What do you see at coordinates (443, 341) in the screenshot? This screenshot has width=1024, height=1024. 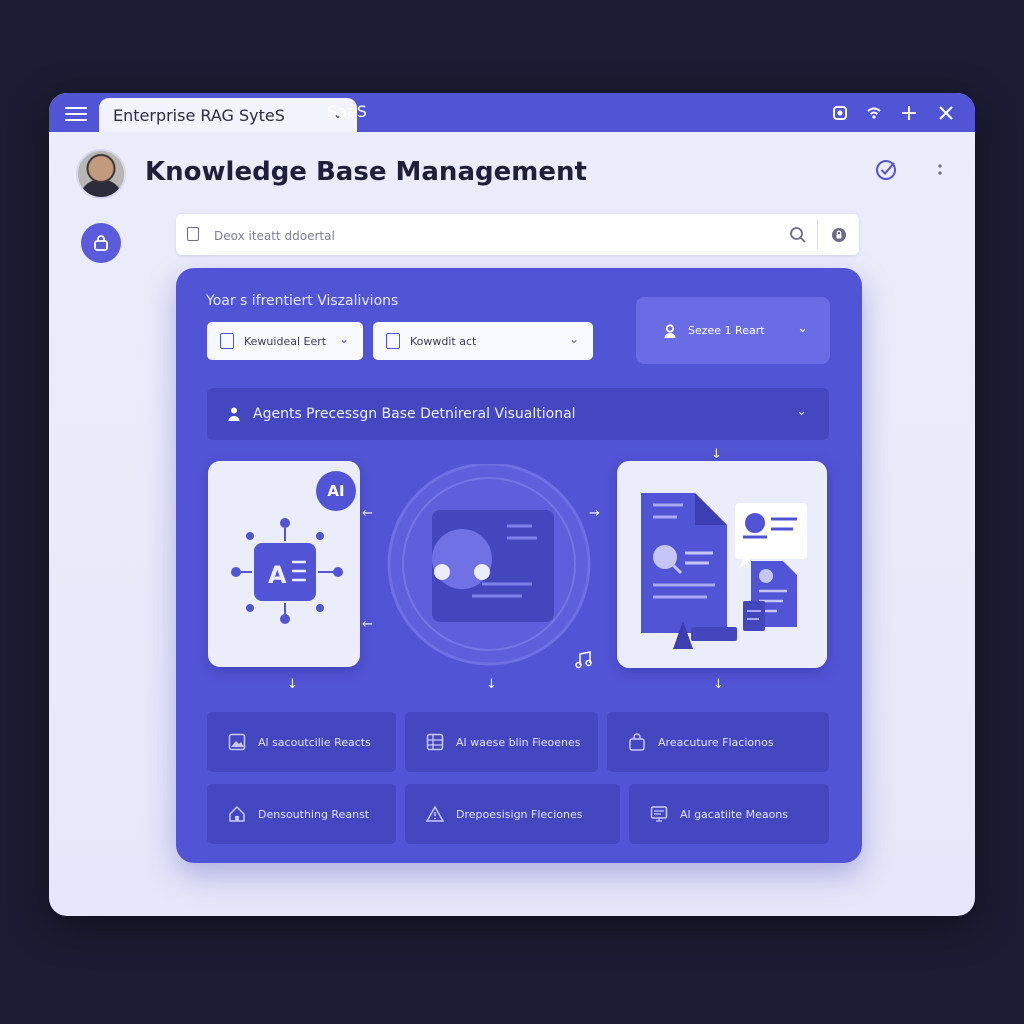 I see `dropdown-label: Kowwdit act` at bounding box center [443, 341].